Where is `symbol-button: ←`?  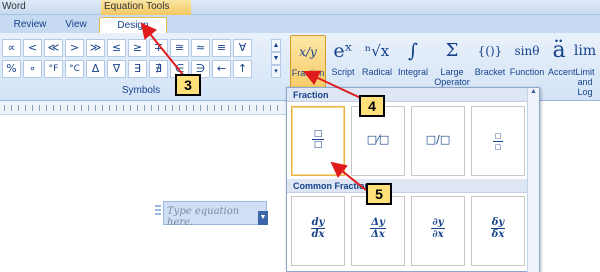 symbol-button: ← is located at coordinates (221, 69).